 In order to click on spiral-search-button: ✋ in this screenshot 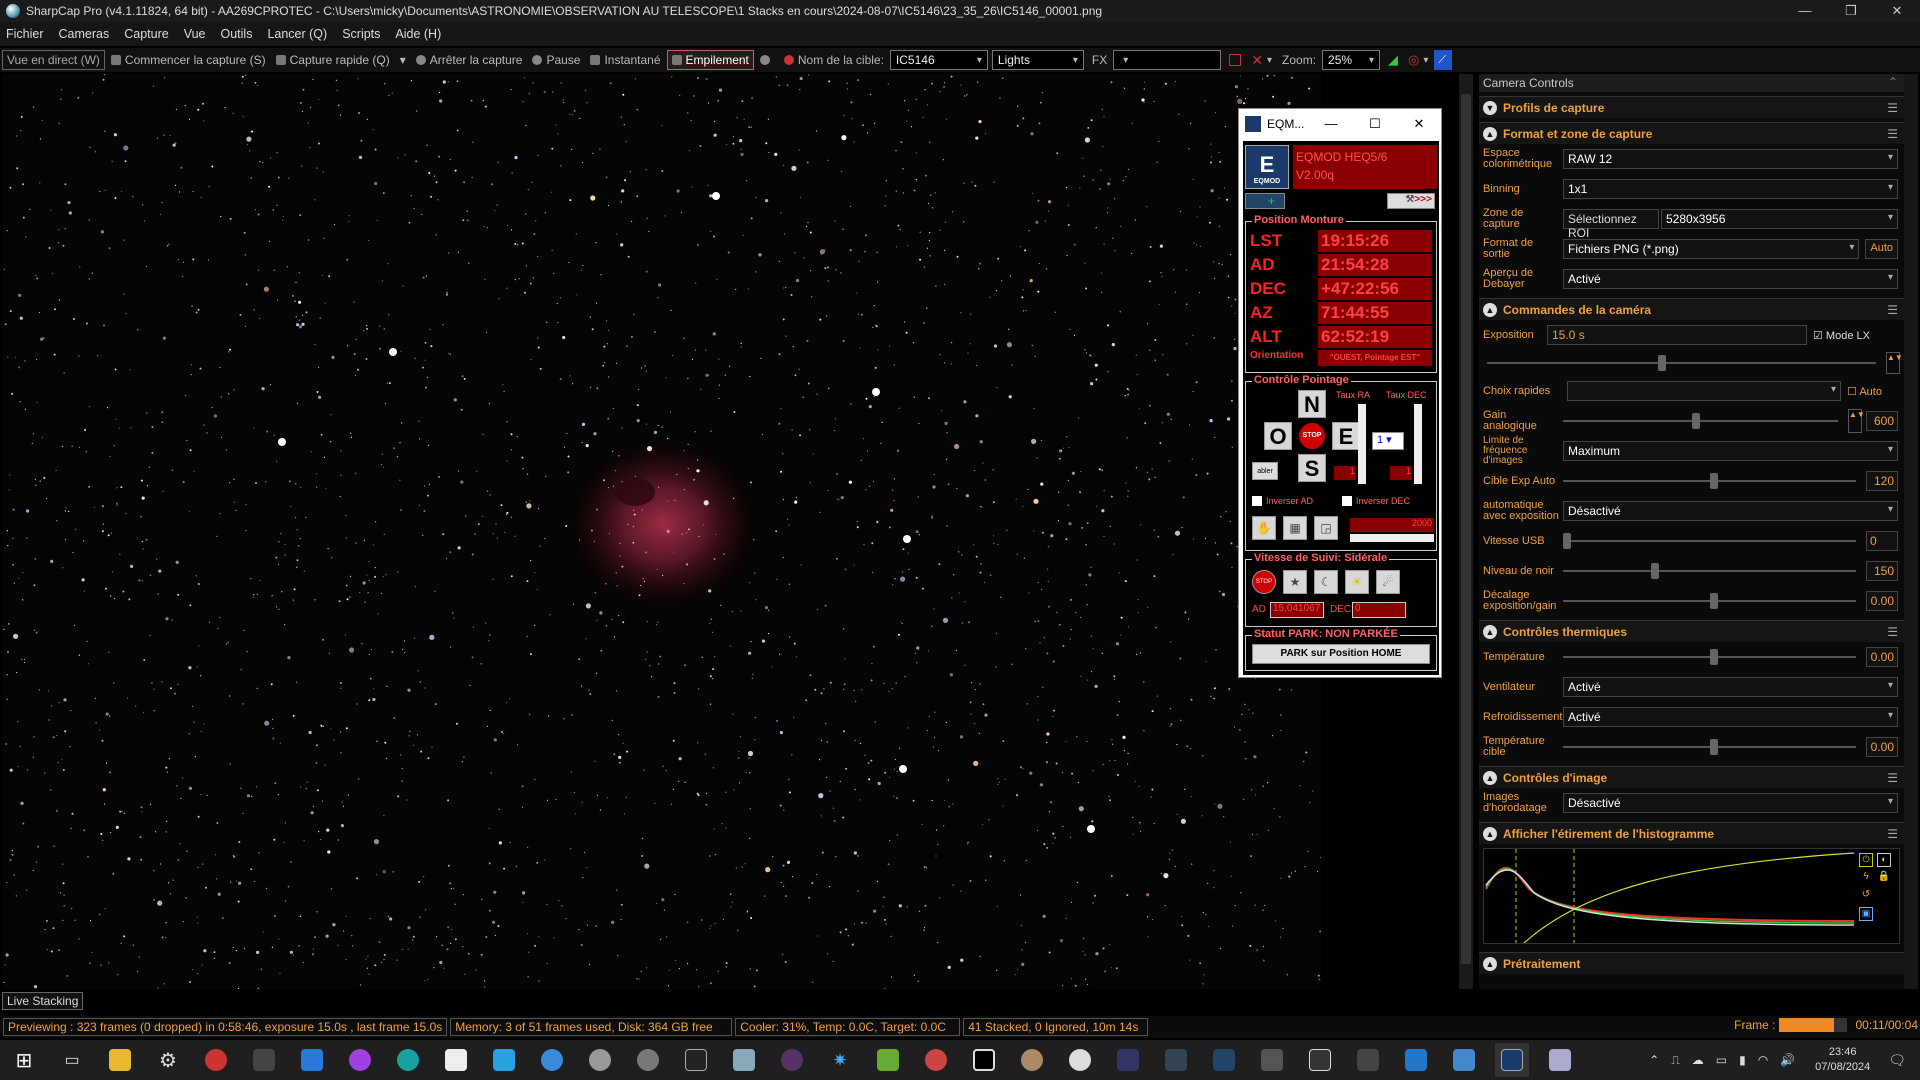, I will do `click(1264, 528)`.